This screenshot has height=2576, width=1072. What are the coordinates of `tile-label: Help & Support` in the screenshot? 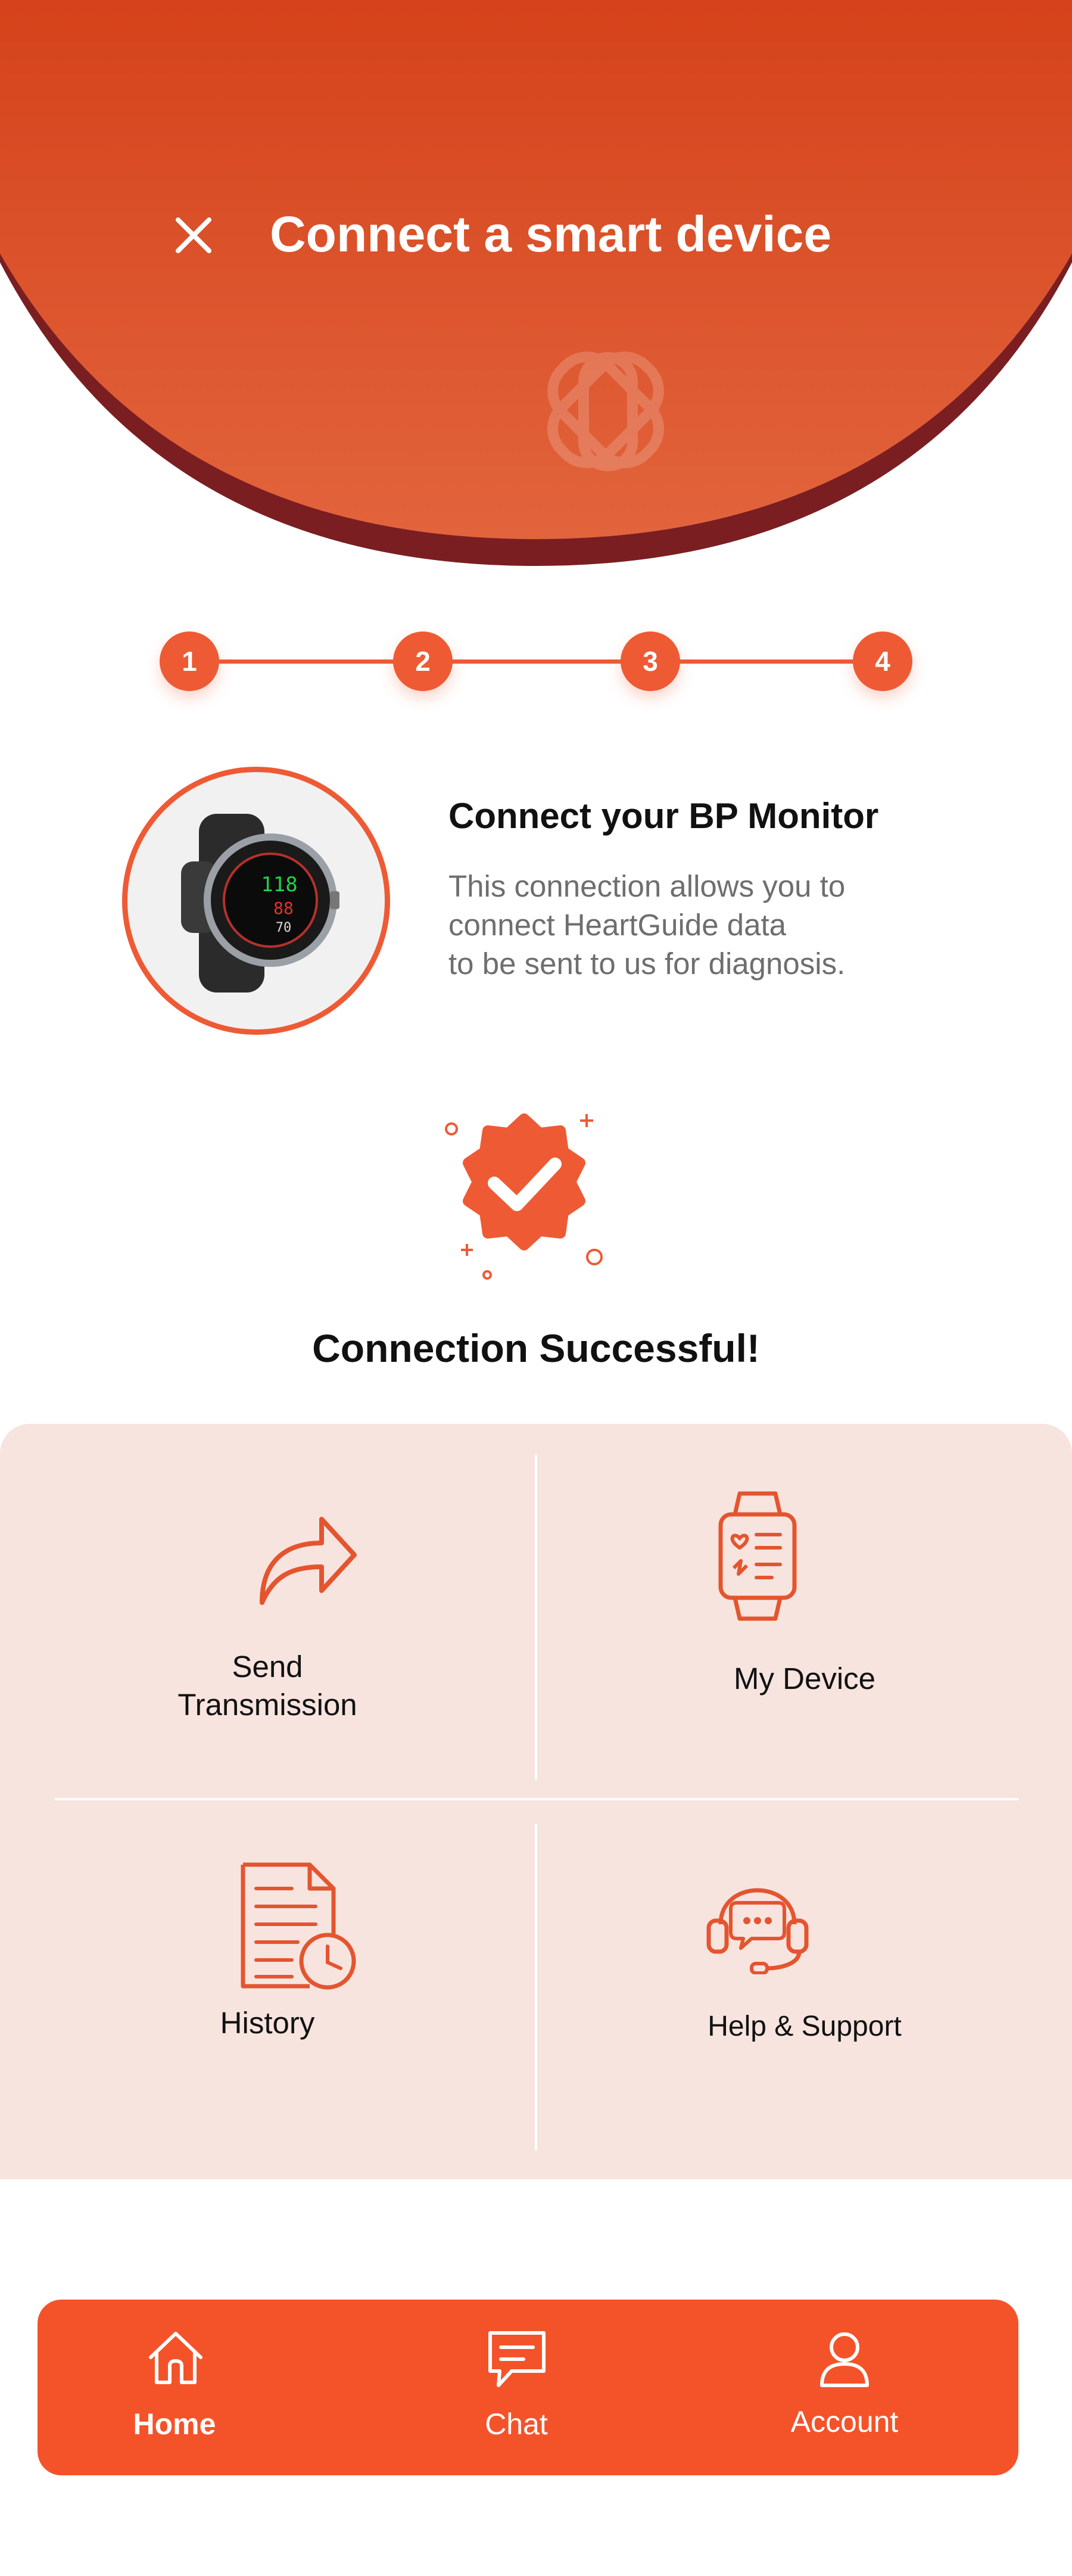 It's located at (805, 2026).